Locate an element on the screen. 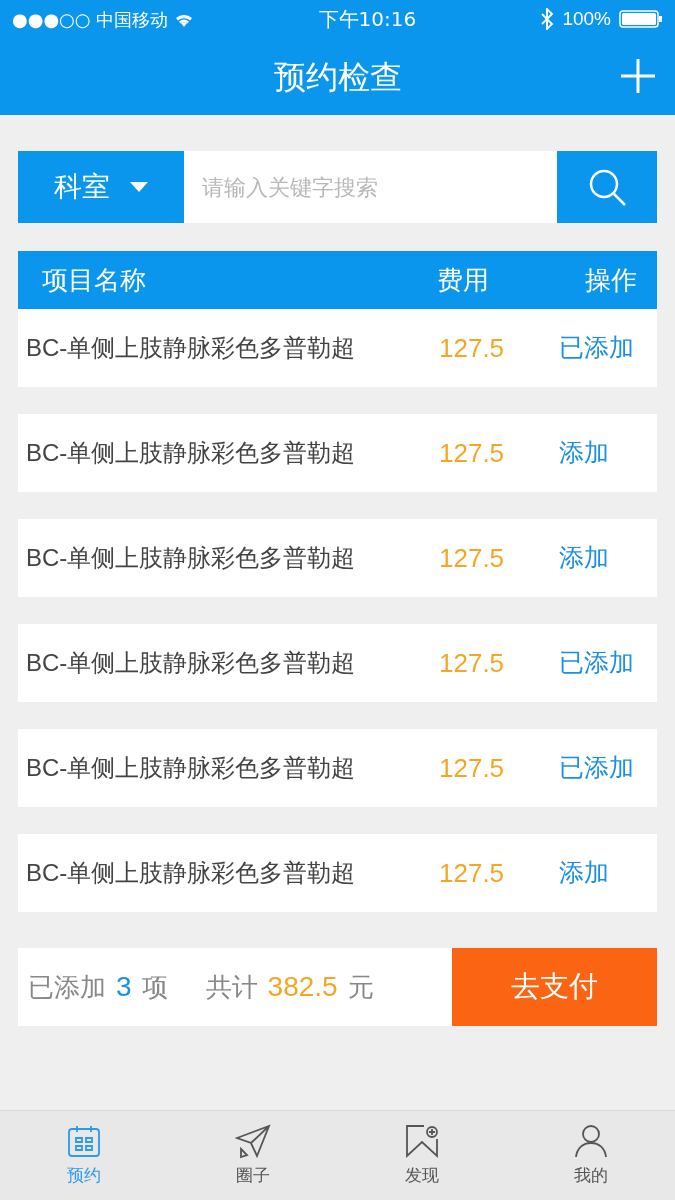 This screenshot has height=1200, width=675. tab-item: 我的 is located at coordinates (590, 1155).